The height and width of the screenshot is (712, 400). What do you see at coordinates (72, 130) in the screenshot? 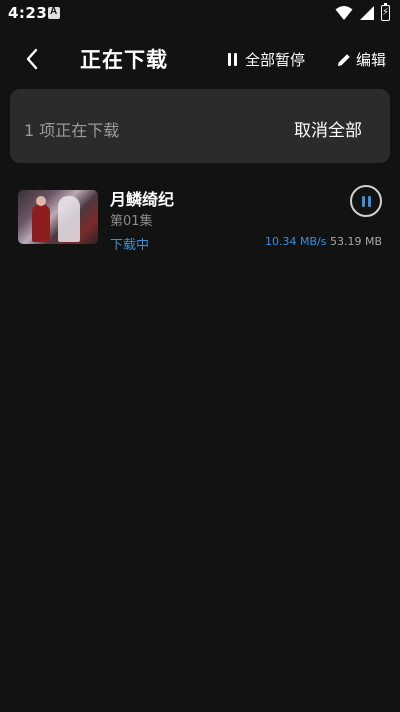
I see `downloading-count: 1 项正在下载` at bounding box center [72, 130].